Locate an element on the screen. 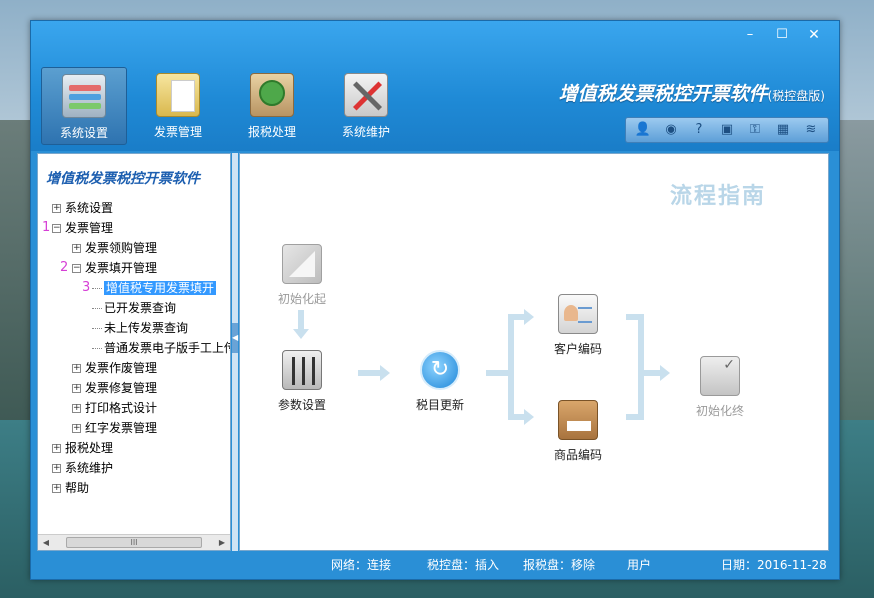 The width and height of the screenshot is (874, 598). tree-item-invoice-purchase: + 发票领购管理 is located at coordinates (134, 248).